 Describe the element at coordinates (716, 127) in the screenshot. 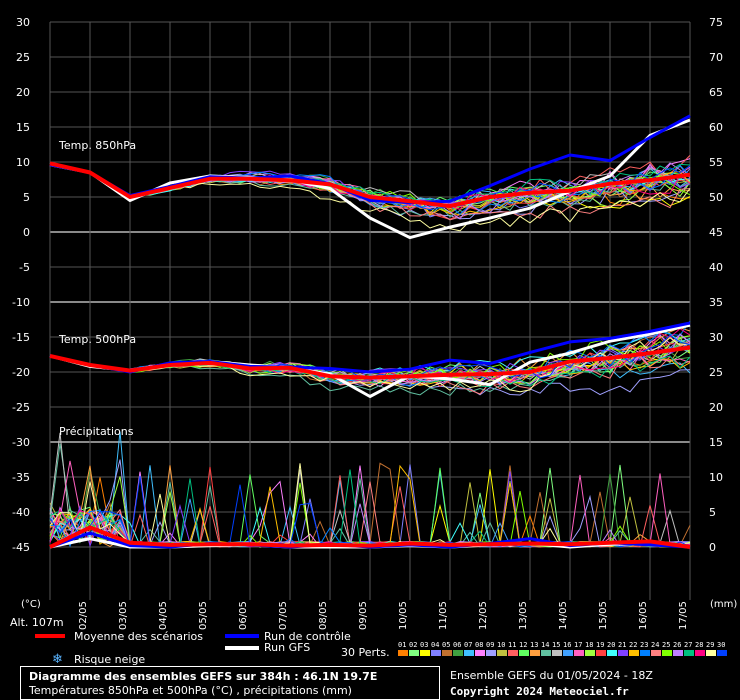

I see `right-tick-label: 60` at that location.